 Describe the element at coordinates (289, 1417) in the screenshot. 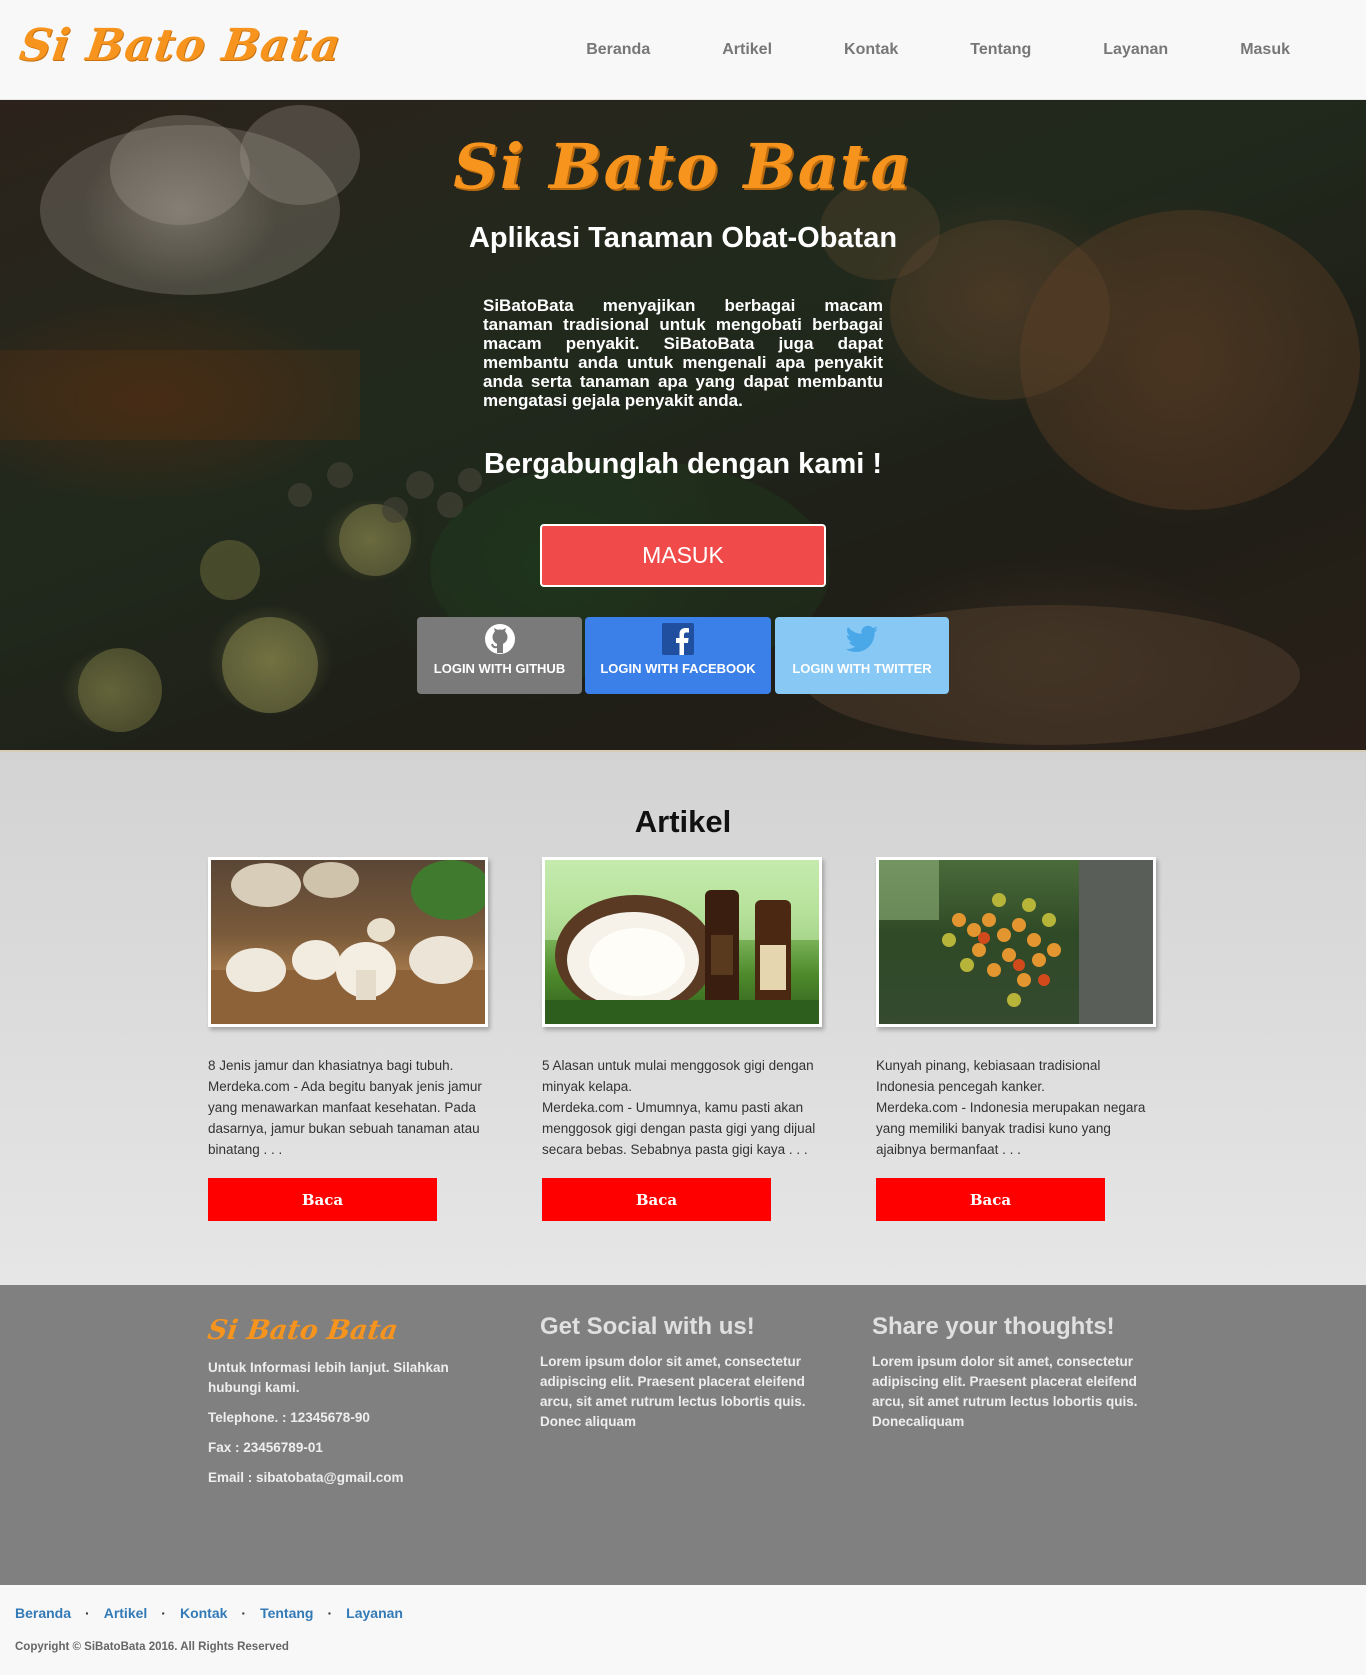

I see `footer-telephone: Telephone. : 12345678-90` at that location.